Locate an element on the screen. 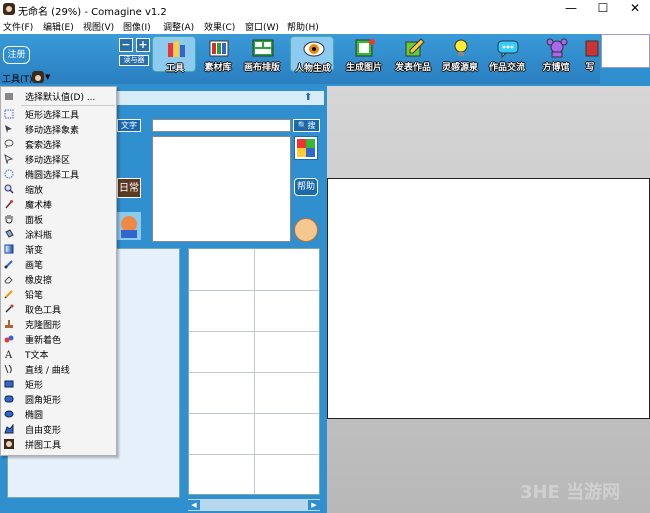  ellipse-select-icon is located at coordinates (9, 174).